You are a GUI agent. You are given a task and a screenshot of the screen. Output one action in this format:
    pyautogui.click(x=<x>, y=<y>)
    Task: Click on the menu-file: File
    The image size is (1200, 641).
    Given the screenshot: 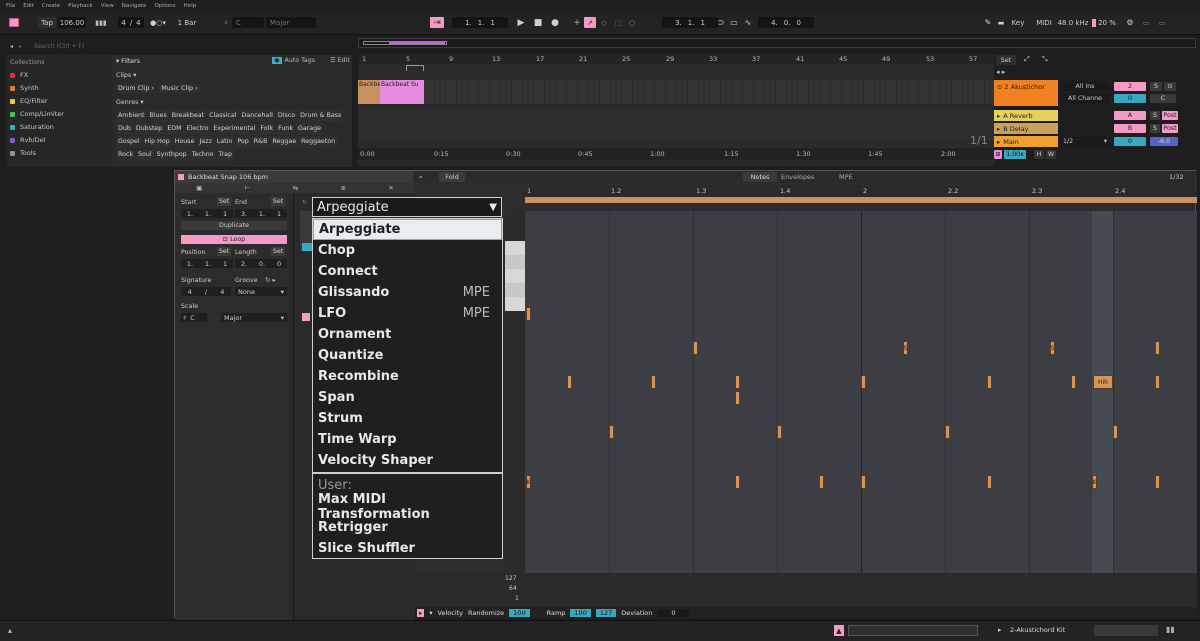 What is the action you would take?
    pyautogui.click(x=10, y=6)
    